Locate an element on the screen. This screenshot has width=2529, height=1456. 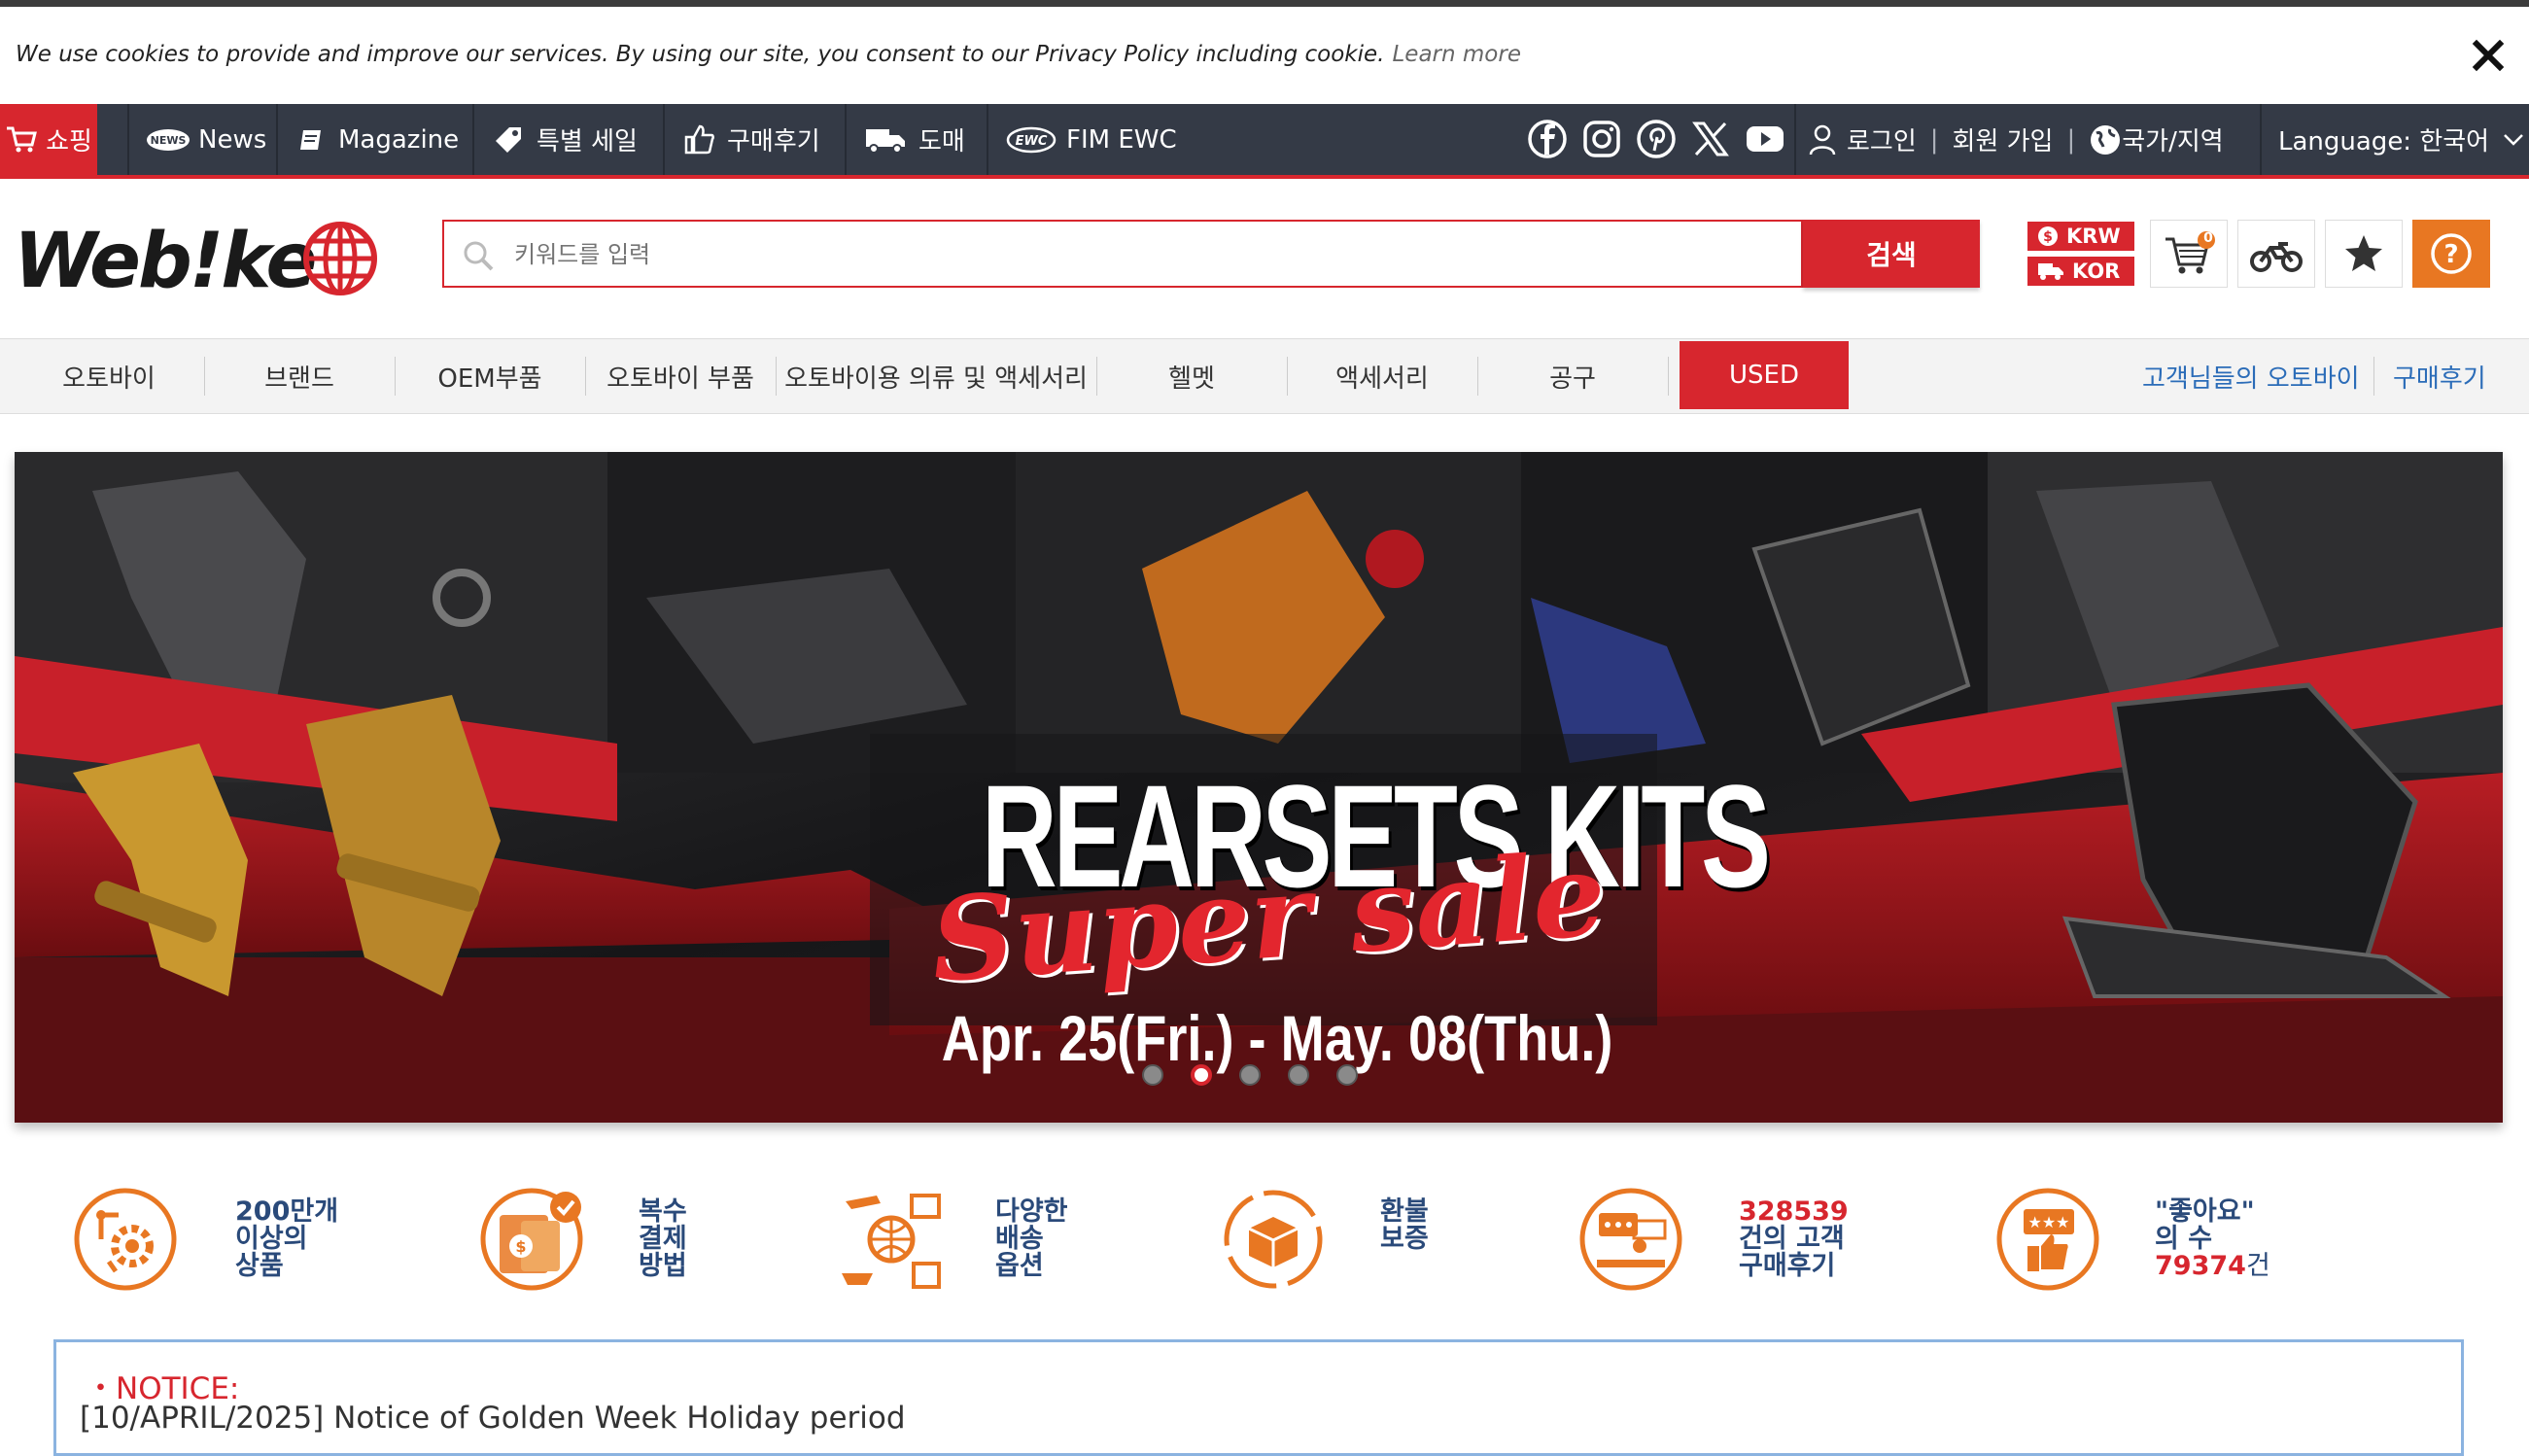
category-motorcycle: 오토바이 is located at coordinates (109, 376).